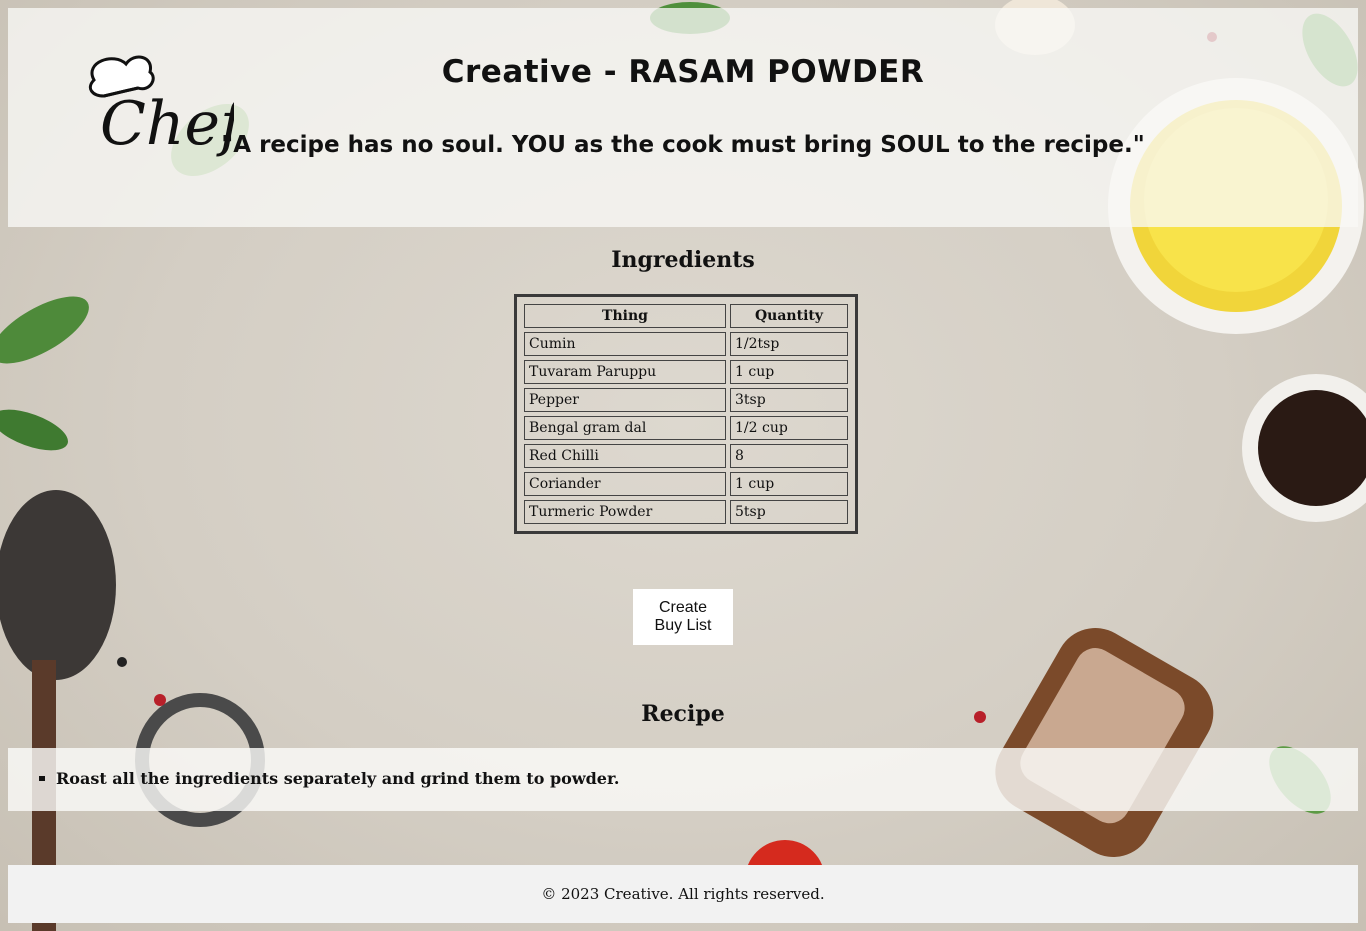  I want to click on ingredient-name: Red Chilli, so click(625, 456).